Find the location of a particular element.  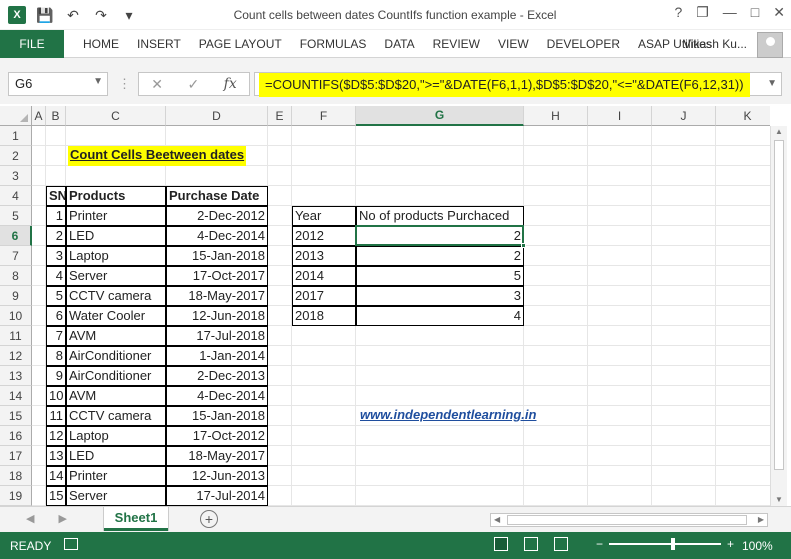

horizontal-scrollbar: ◀ ▶ is located at coordinates (629, 520).